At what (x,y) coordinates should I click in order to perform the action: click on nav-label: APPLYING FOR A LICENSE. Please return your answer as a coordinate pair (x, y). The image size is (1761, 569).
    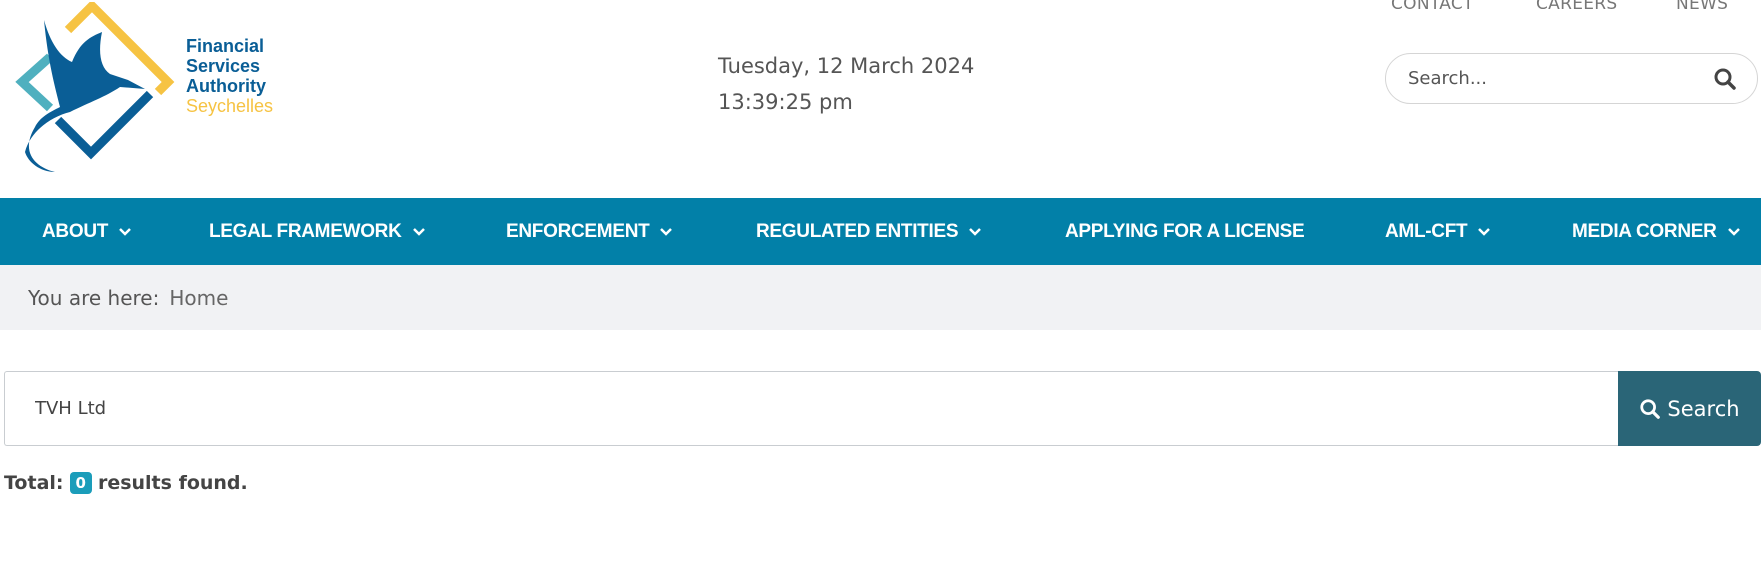
    Looking at the image, I should click on (1185, 231).